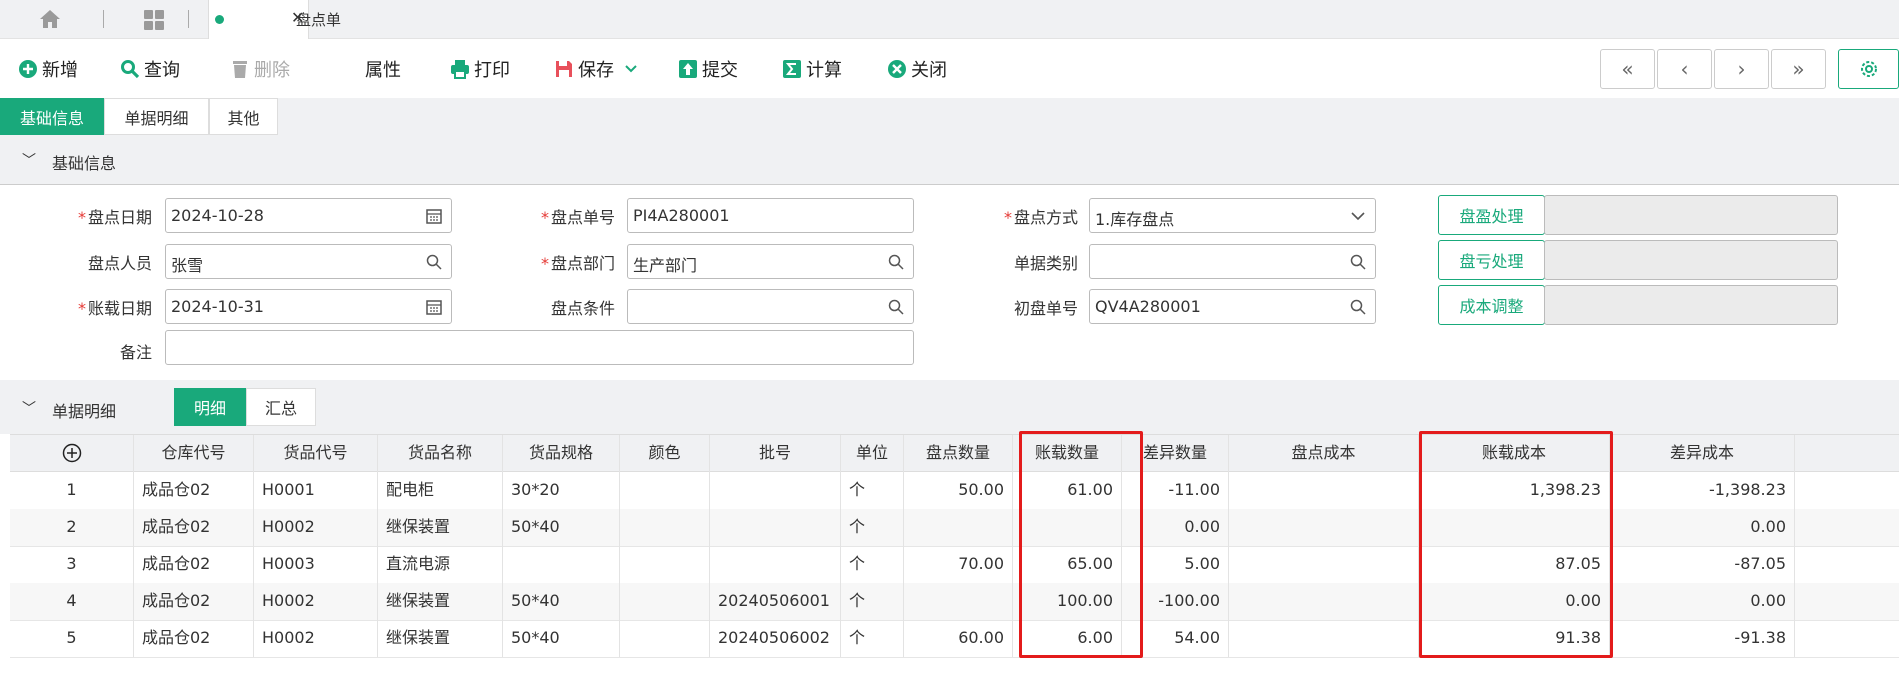 Image resolution: width=1899 pixels, height=690 pixels. Describe the element at coordinates (958, 490) in the screenshot. I see `cell-count-qty: 50.00` at that location.